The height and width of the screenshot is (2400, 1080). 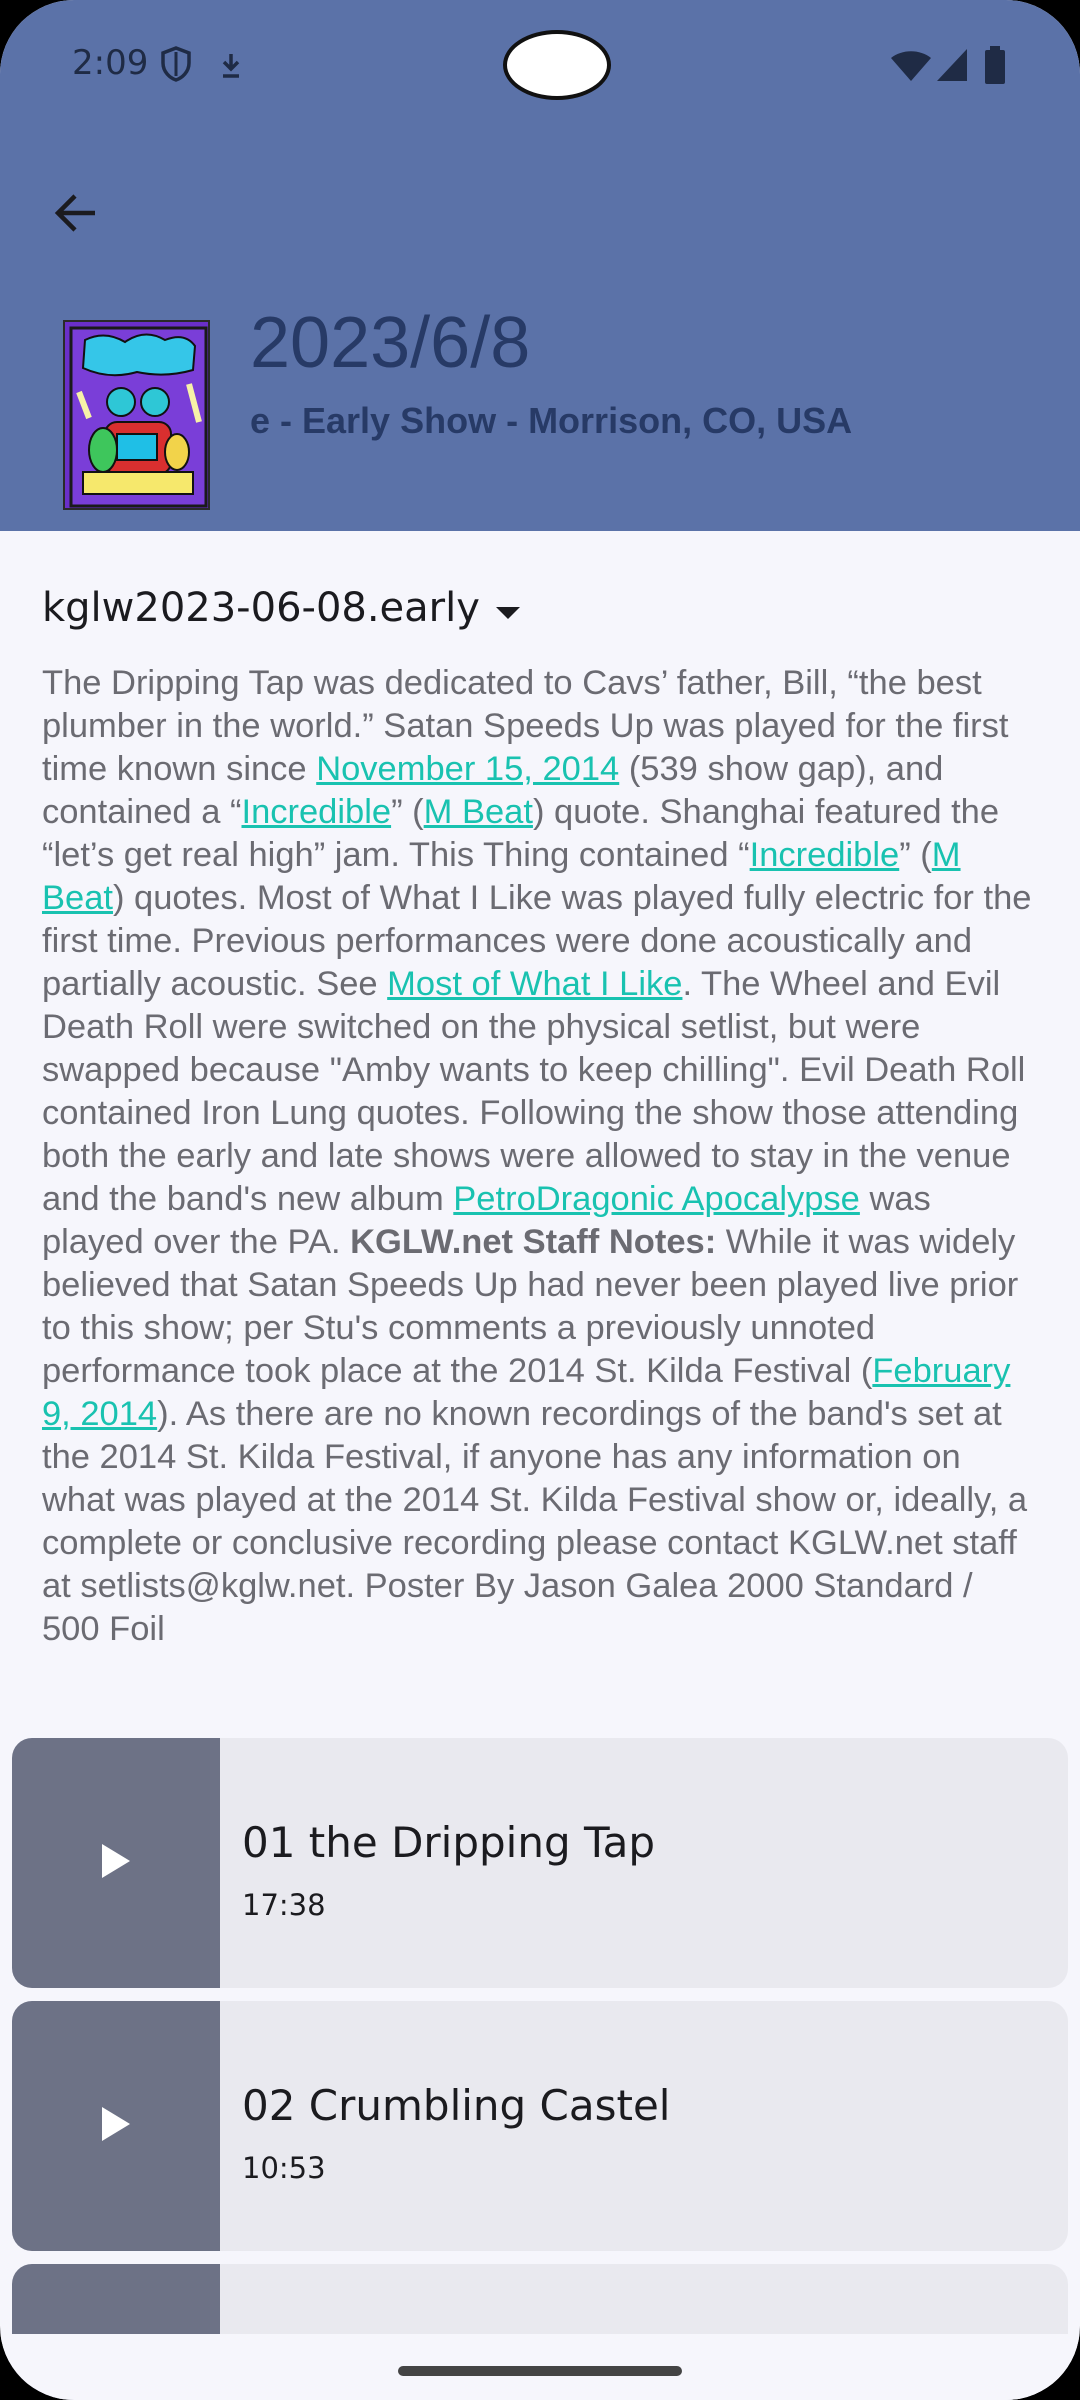 I want to click on recording-selected-value: kglw2023-06-08.early, so click(x=261, y=608).